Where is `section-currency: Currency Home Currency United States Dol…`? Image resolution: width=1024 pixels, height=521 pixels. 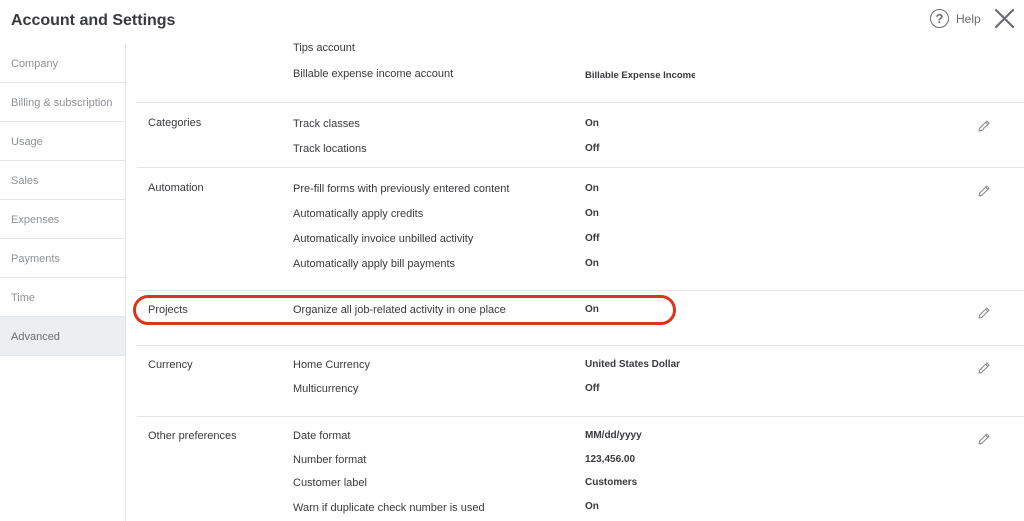
section-currency: Currency Home Currency United States Dol… is located at coordinates (580, 381).